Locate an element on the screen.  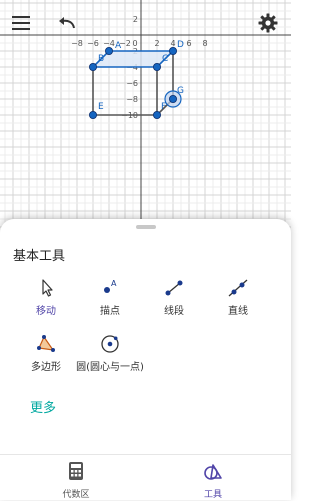
nav-tools: 工具 is located at coordinates (213, 480).